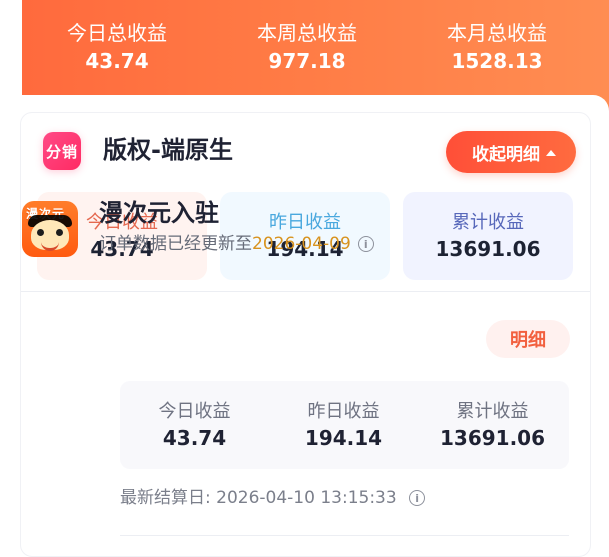 Image resolution: width=609 pixels, height=557 pixels. What do you see at coordinates (497, 33) in the screenshot?
I see `month-total-label: 本月总收益` at bounding box center [497, 33].